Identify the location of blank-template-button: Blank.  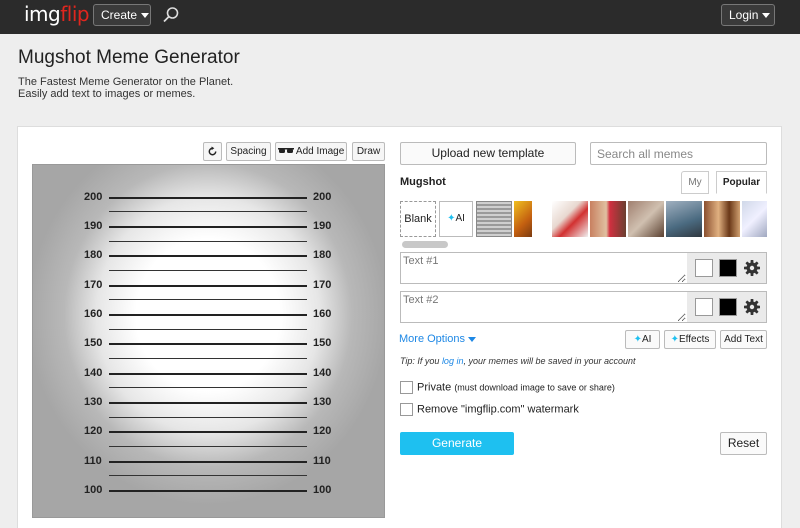
(418, 219).